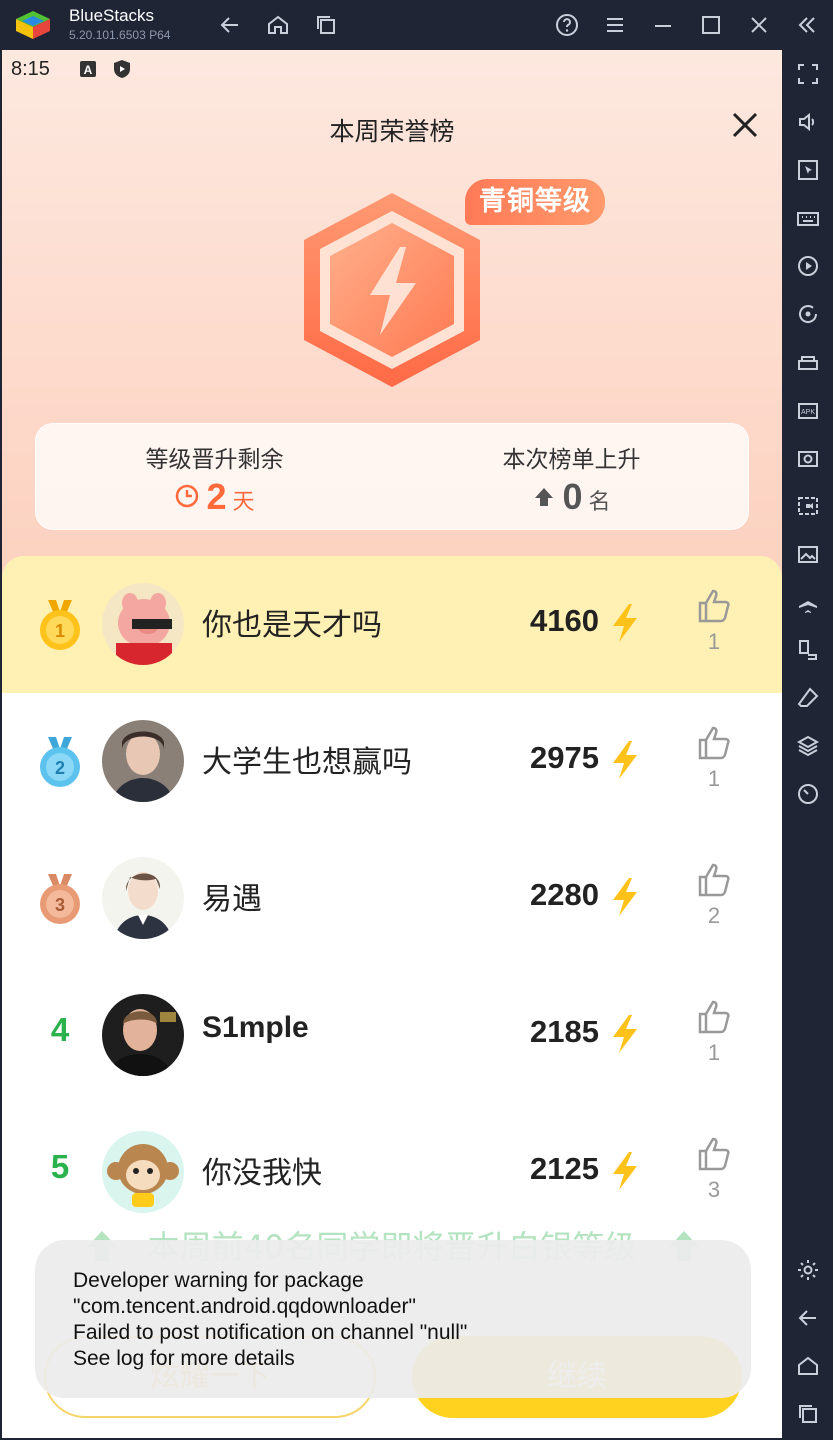 This screenshot has width=833, height=1440. I want to click on keyboard-icon, so click(808, 218).